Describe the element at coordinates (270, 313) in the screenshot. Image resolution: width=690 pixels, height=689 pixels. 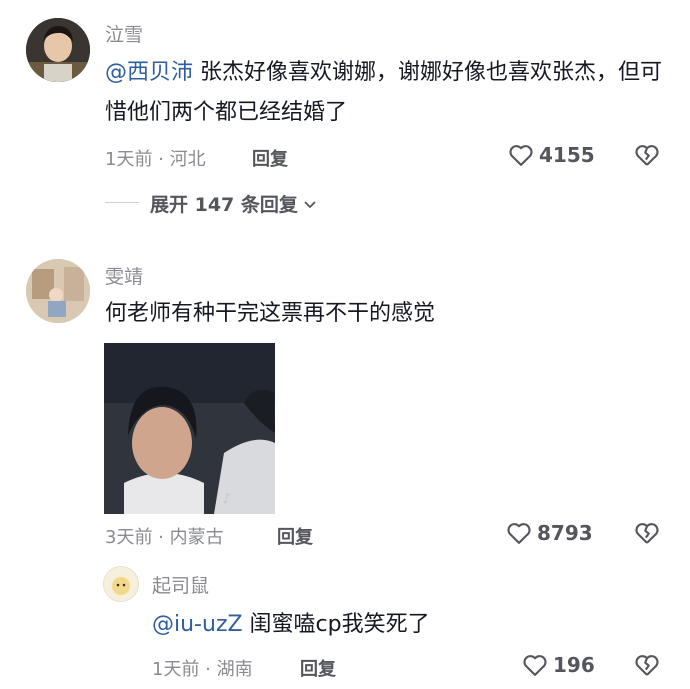
I see `comment-text: 何老师有种干完这票再不干的感觉` at that location.